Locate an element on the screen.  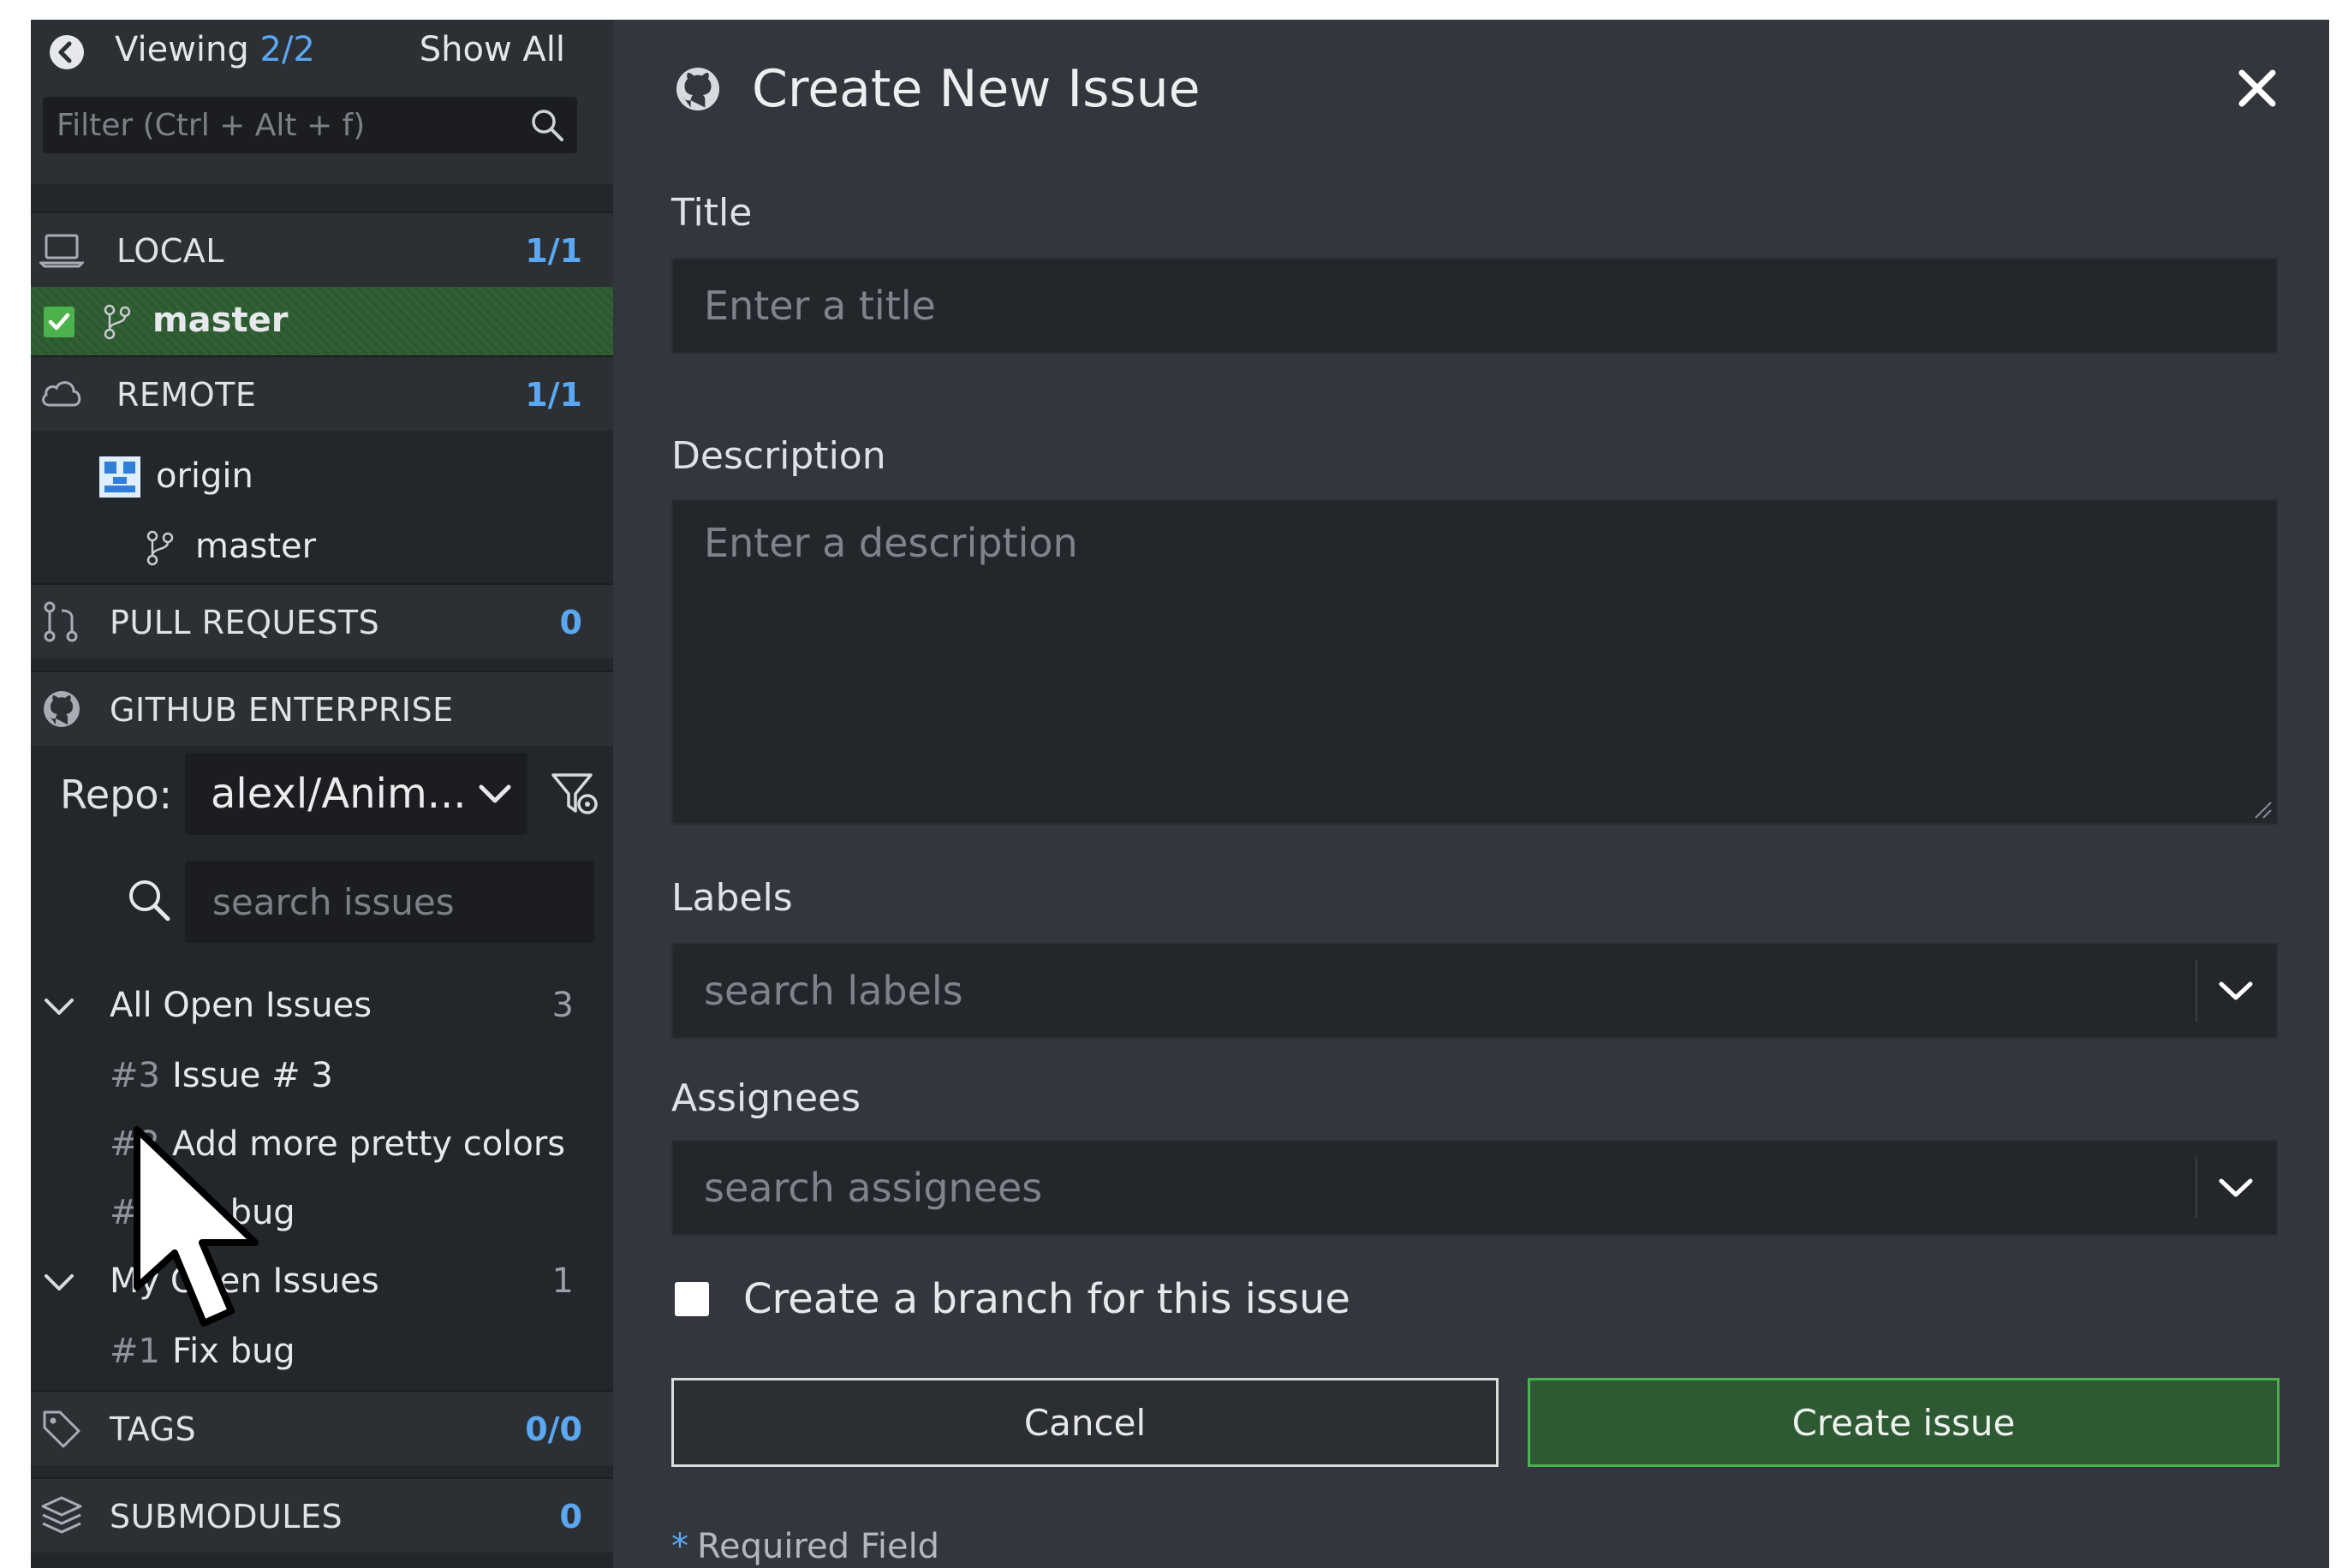
viewing-label: Viewing is located at coordinates (182, 50).